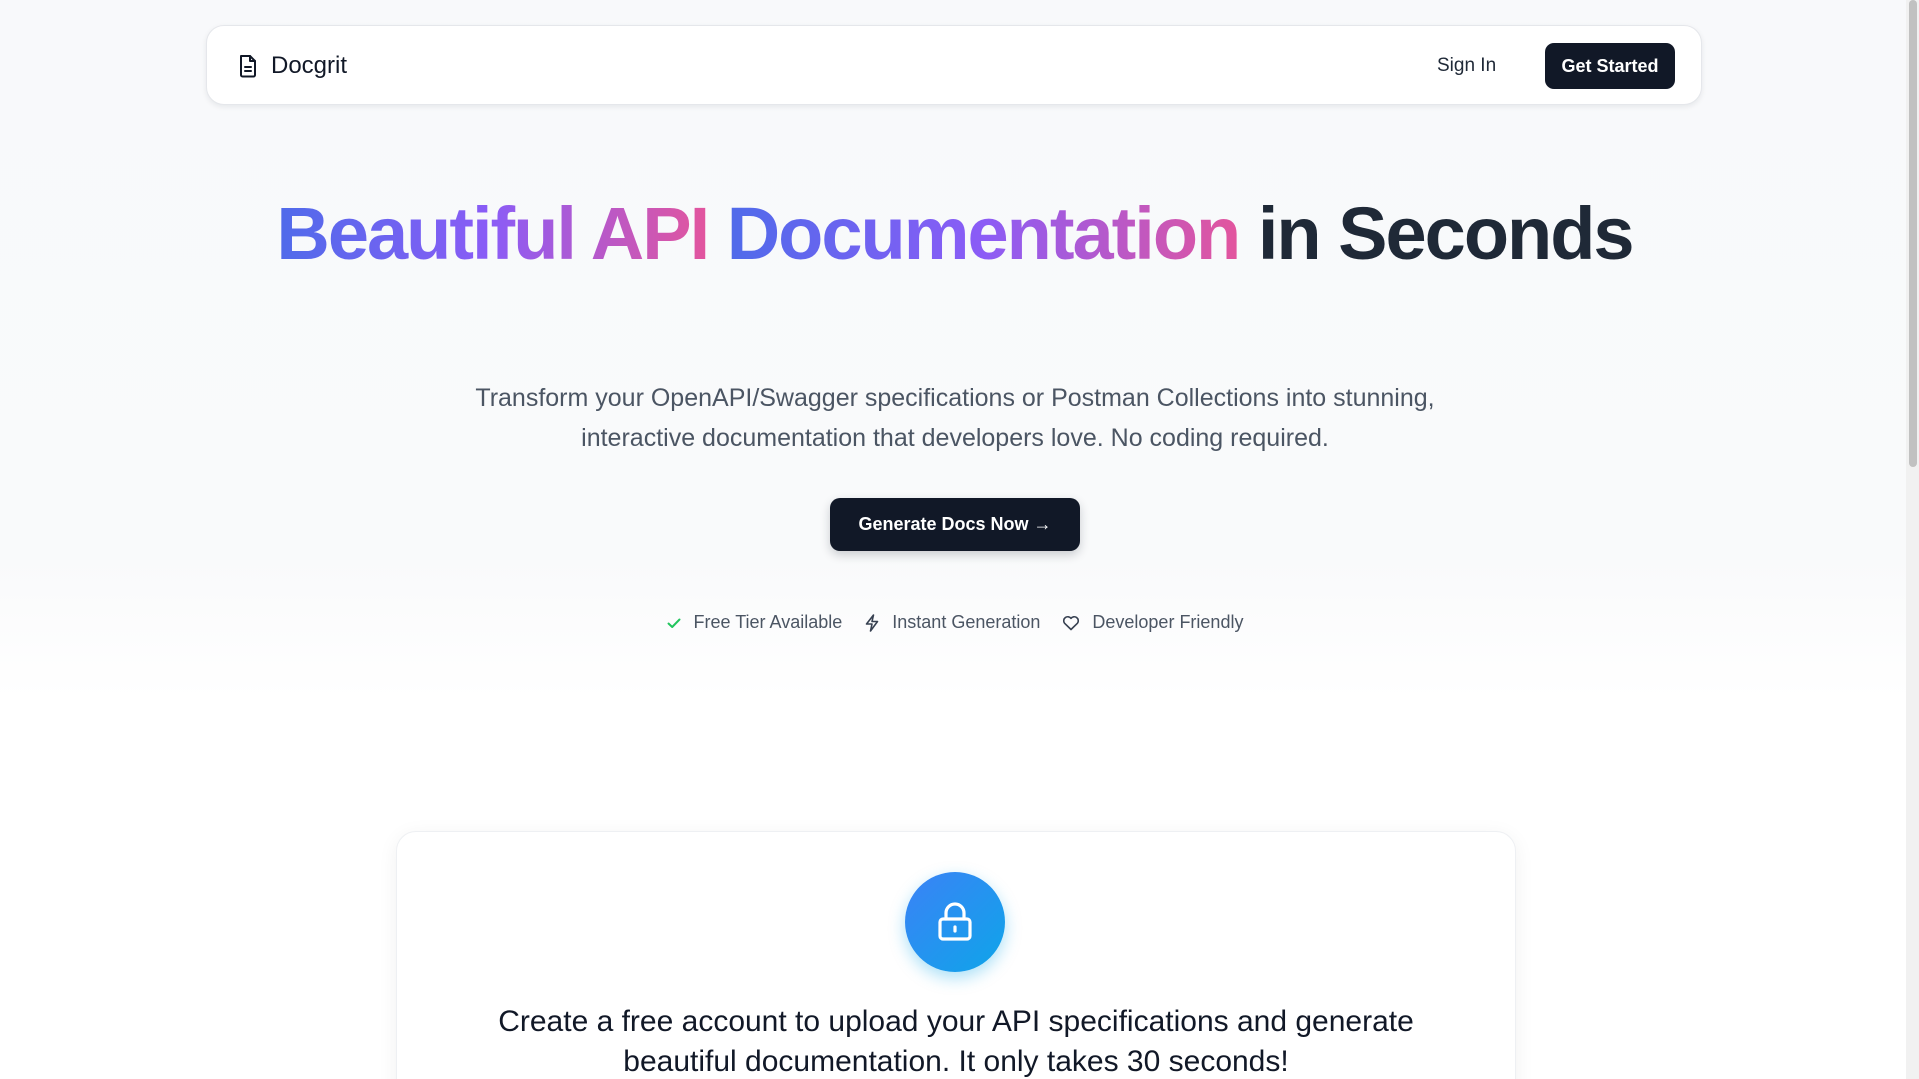 The height and width of the screenshot is (1079, 1919). Describe the element at coordinates (954, 65) in the screenshot. I see `top-navbar: Docgrit Sign In Get Started` at that location.